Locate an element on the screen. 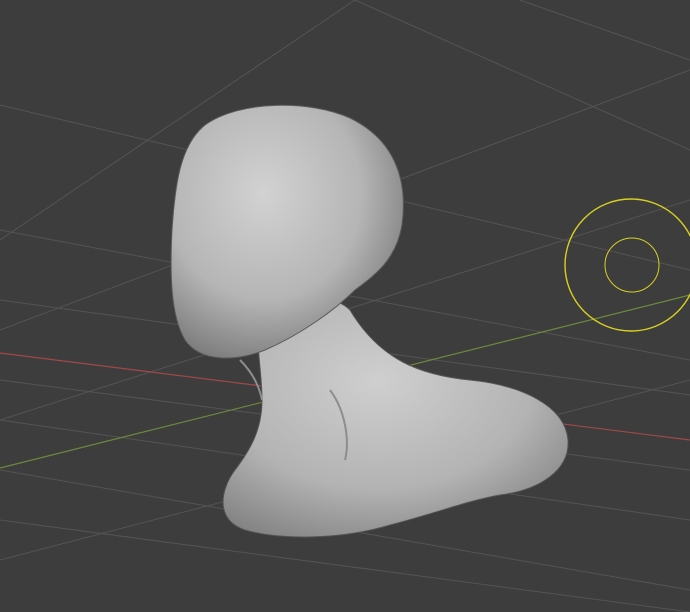  light-inner-circle is located at coordinates (632, 265).